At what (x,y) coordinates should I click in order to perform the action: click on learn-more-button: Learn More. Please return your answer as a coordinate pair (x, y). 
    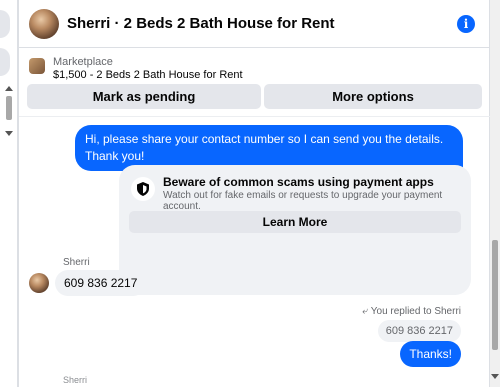
    Looking at the image, I should click on (295, 222).